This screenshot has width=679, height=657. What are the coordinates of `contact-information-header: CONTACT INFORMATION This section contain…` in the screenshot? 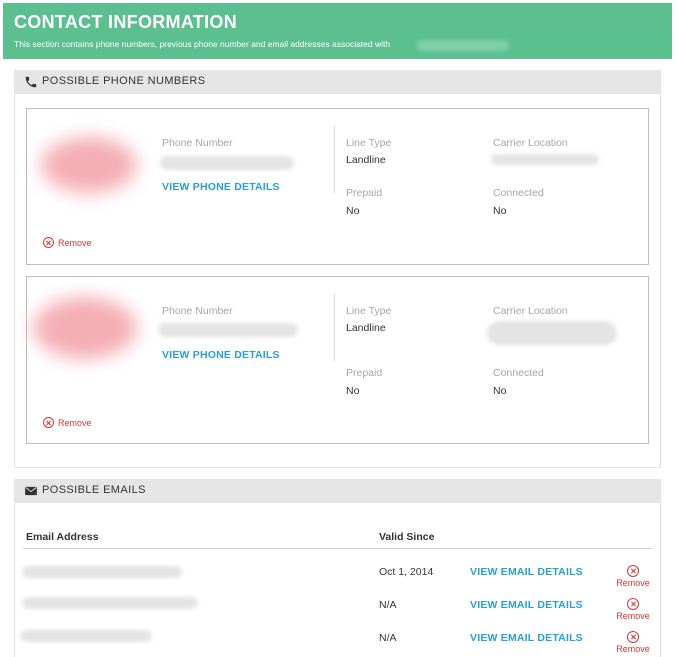 It's located at (337, 31).